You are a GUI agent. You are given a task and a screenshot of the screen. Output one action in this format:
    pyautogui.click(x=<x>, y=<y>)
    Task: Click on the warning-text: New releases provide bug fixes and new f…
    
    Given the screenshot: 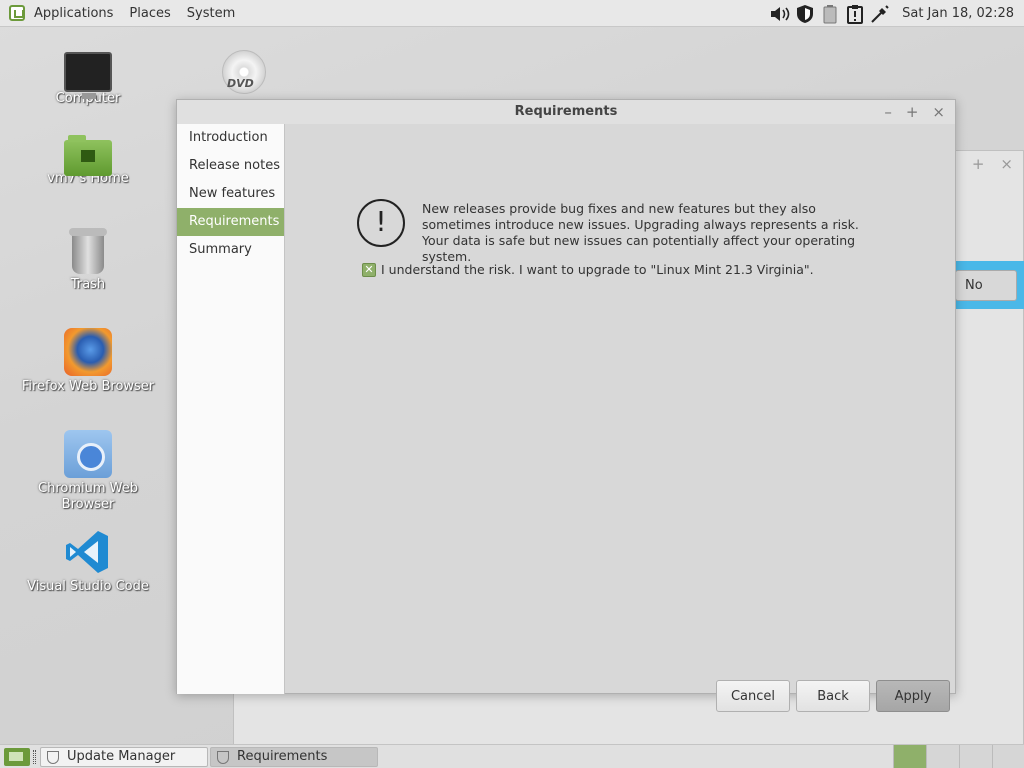 What is the action you would take?
    pyautogui.click(x=640, y=232)
    